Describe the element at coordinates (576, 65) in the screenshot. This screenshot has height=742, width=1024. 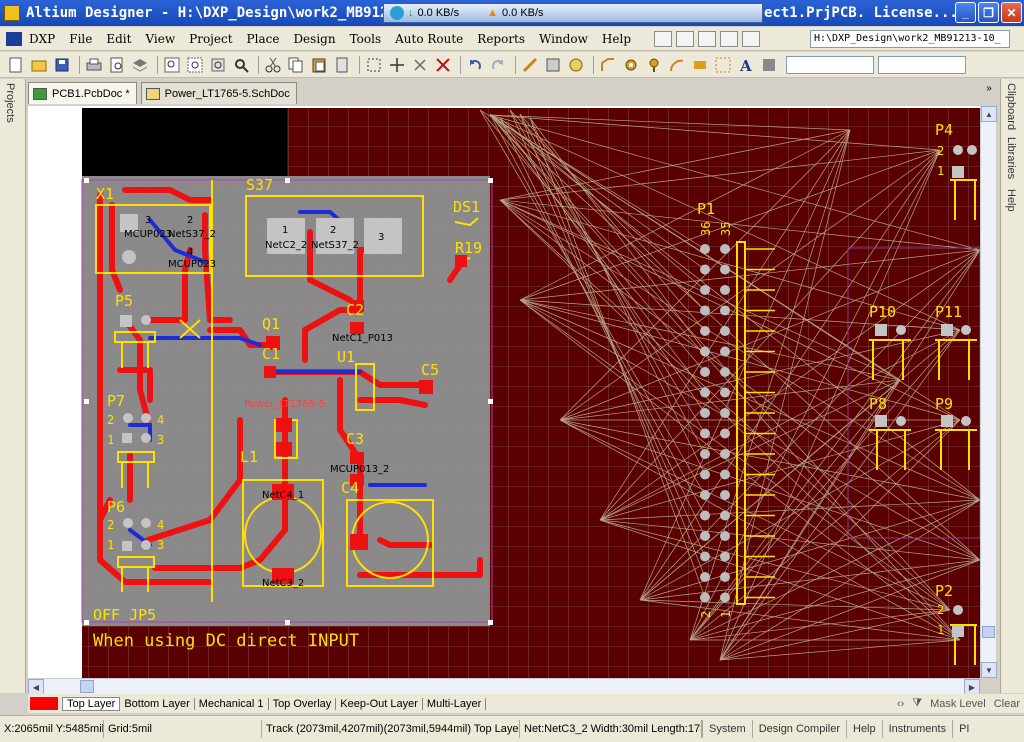
I see `help-cursor-icon` at that location.